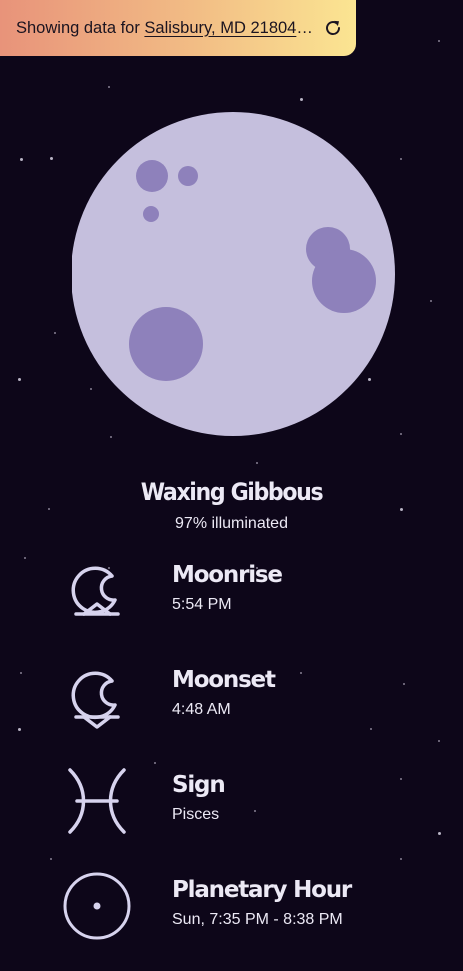 Image resolution: width=463 pixels, height=971 pixels. Describe the element at coordinates (227, 575) in the screenshot. I see `moonrise-title: Moonrise` at that location.